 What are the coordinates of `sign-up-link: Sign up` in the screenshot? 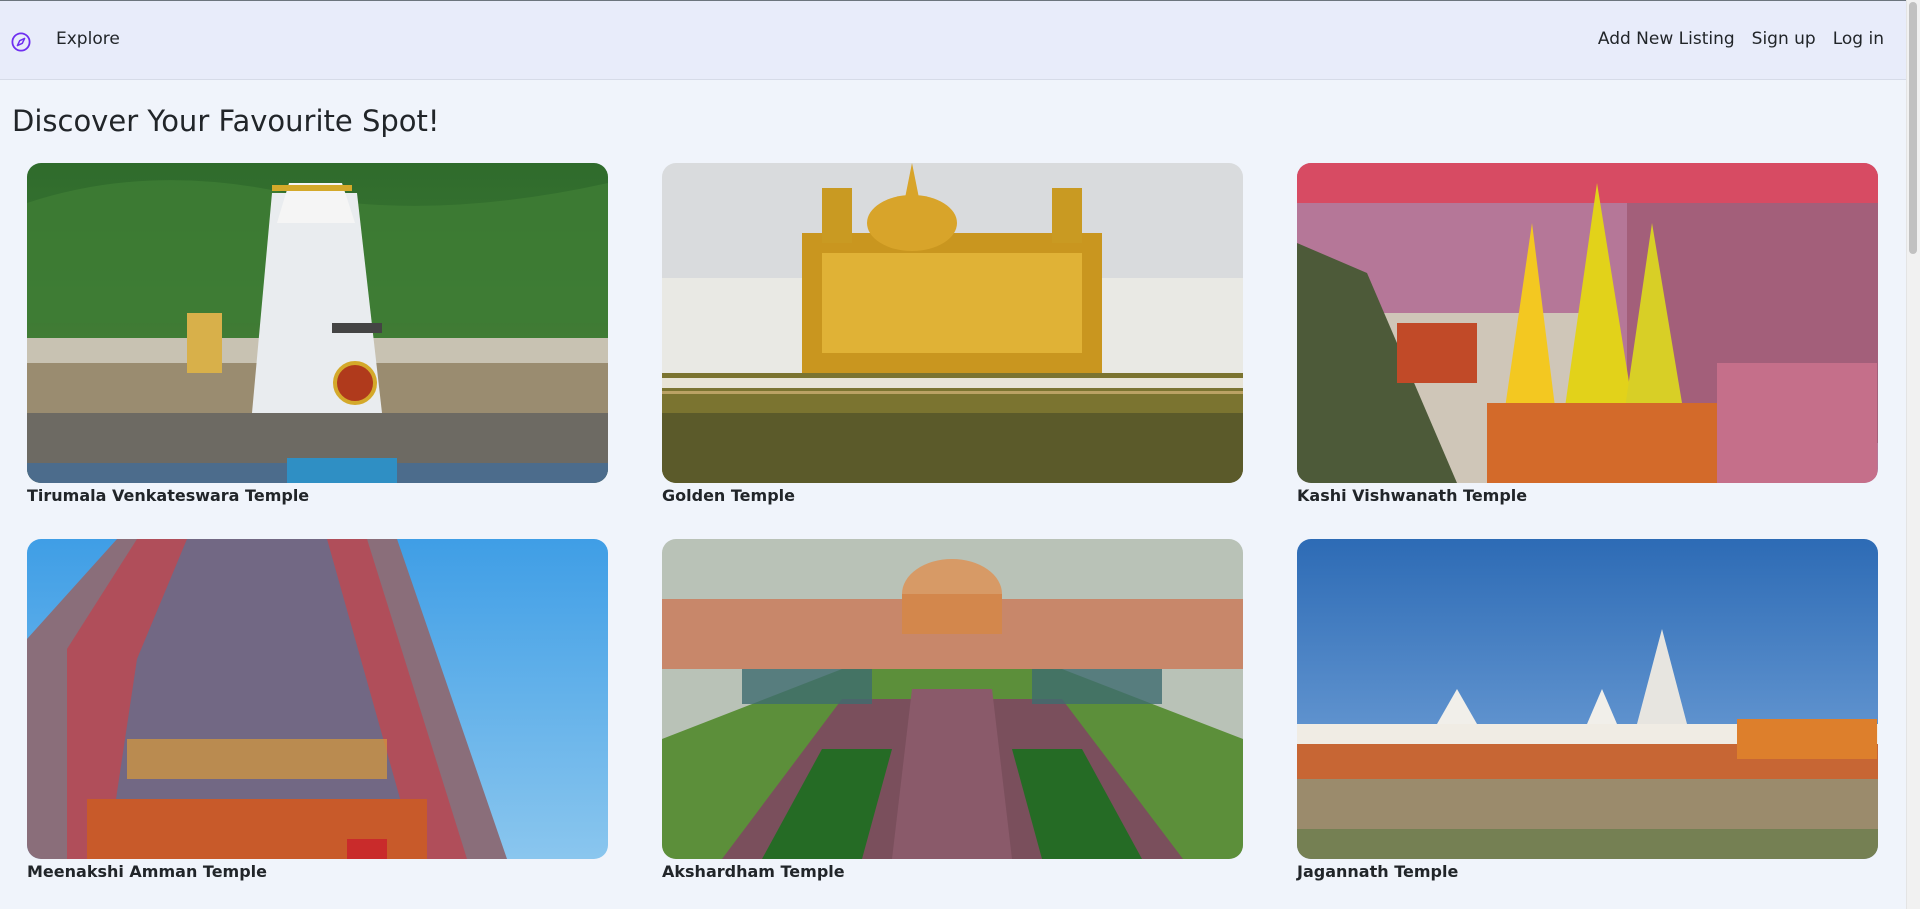 It's located at (1784, 39).